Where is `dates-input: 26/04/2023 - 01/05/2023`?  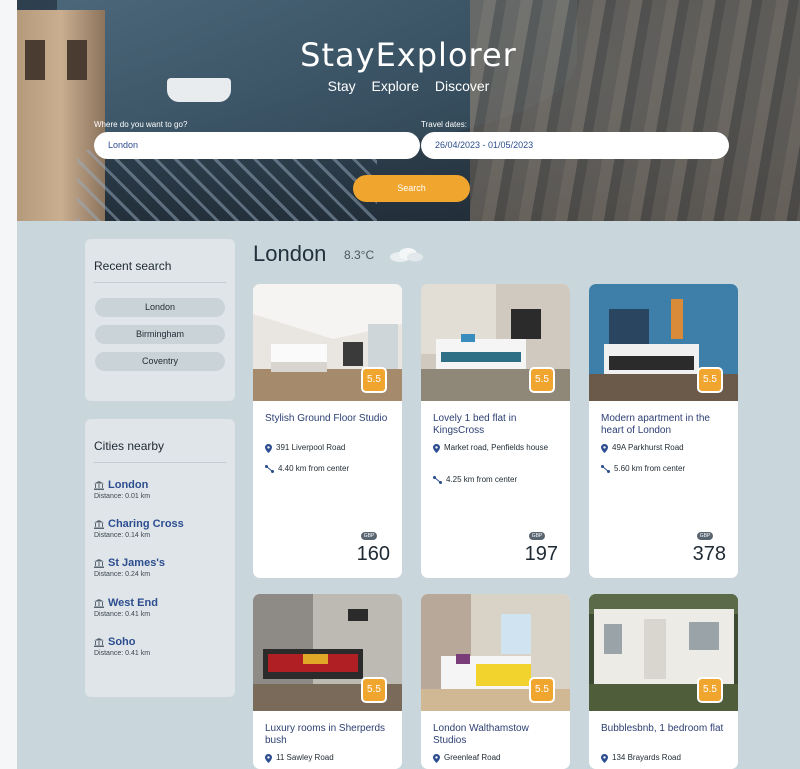 dates-input: 26/04/2023 - 01/05/2023 is located at coordinates (575, 145).